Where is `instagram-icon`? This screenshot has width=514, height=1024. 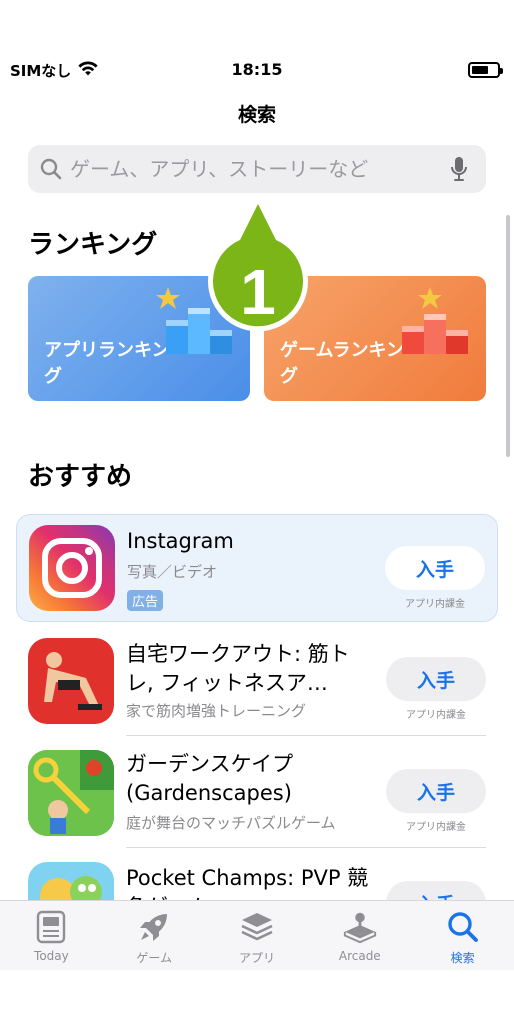
instagram-icon is located at coordinates (72, 568).